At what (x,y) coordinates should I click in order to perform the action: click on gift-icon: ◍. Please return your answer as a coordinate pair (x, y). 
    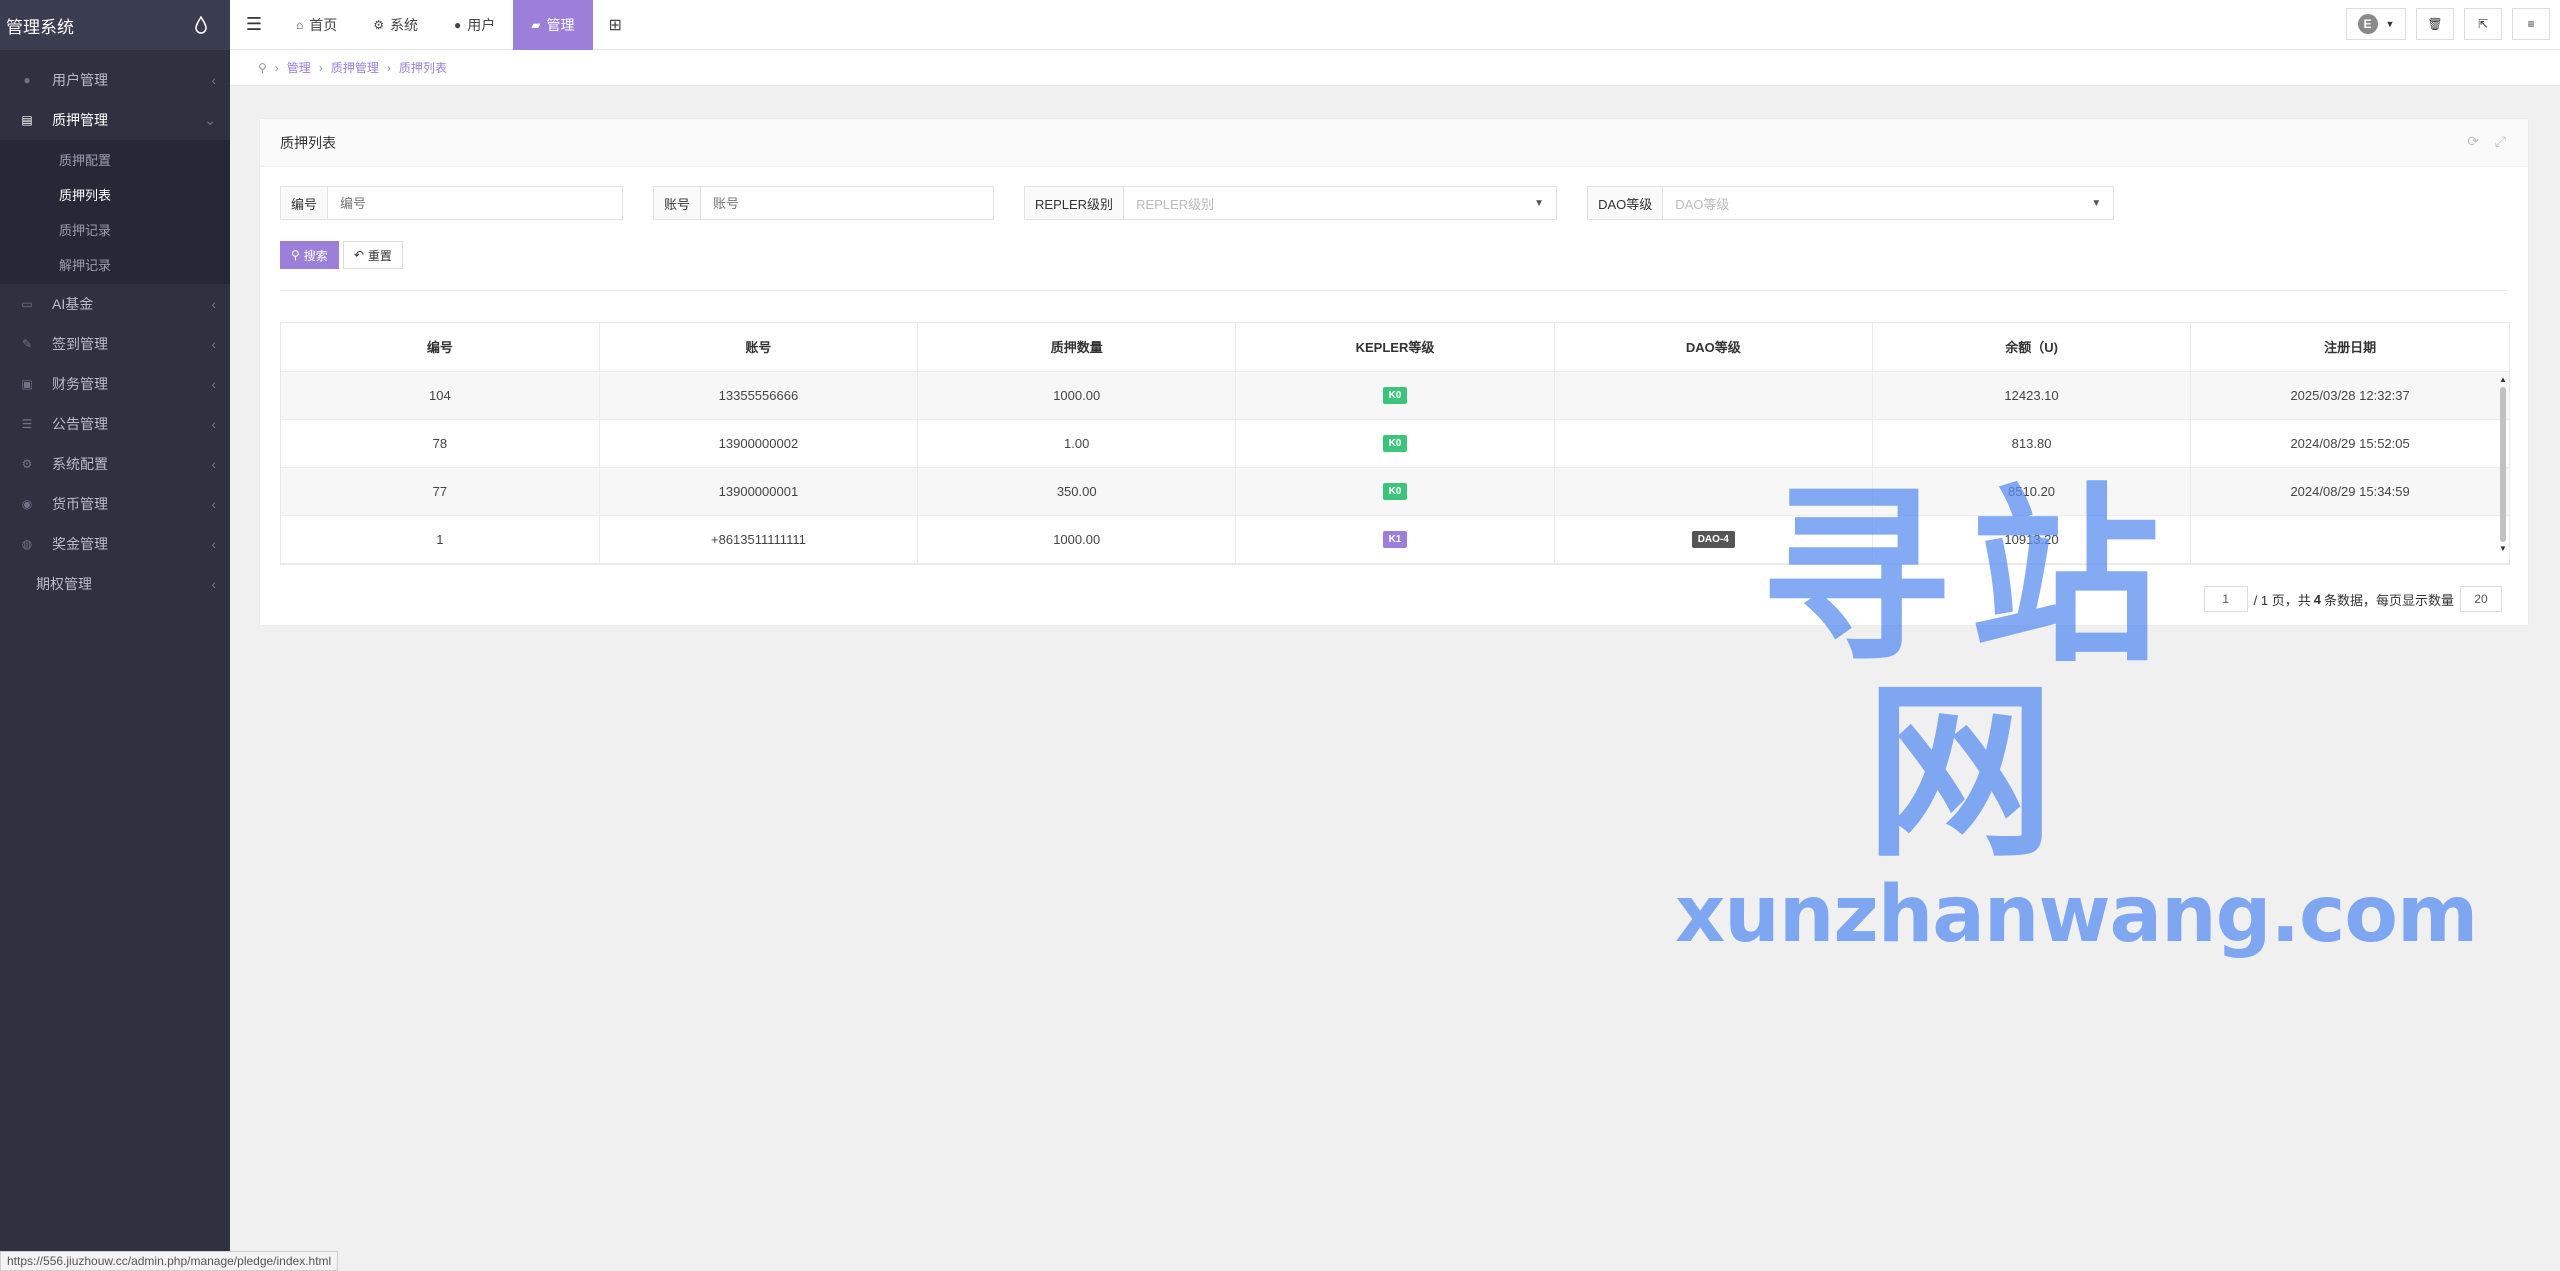
    Looking at the image, I should click on (27, 544).